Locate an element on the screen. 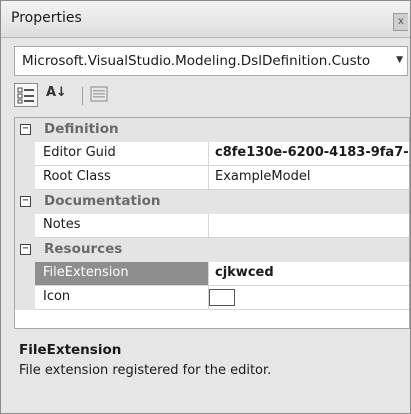  toolbar-separator is located at coordinates (82, 96).